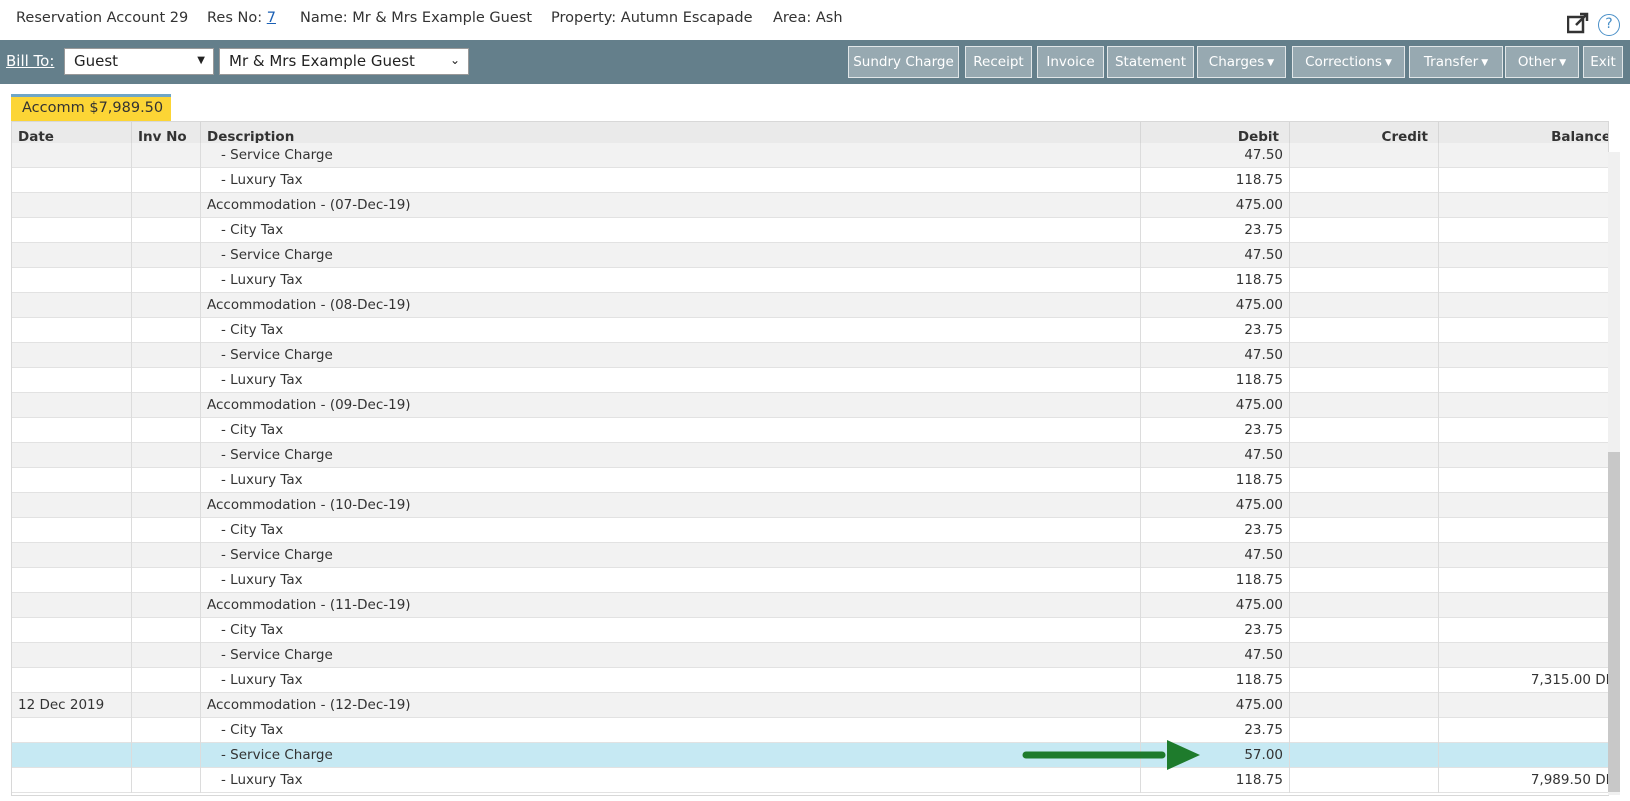 The image size is (1630, 801). I want to click on table-row: - Luxury Tax 118.75 7,989.50 DR, so click(810, 780).